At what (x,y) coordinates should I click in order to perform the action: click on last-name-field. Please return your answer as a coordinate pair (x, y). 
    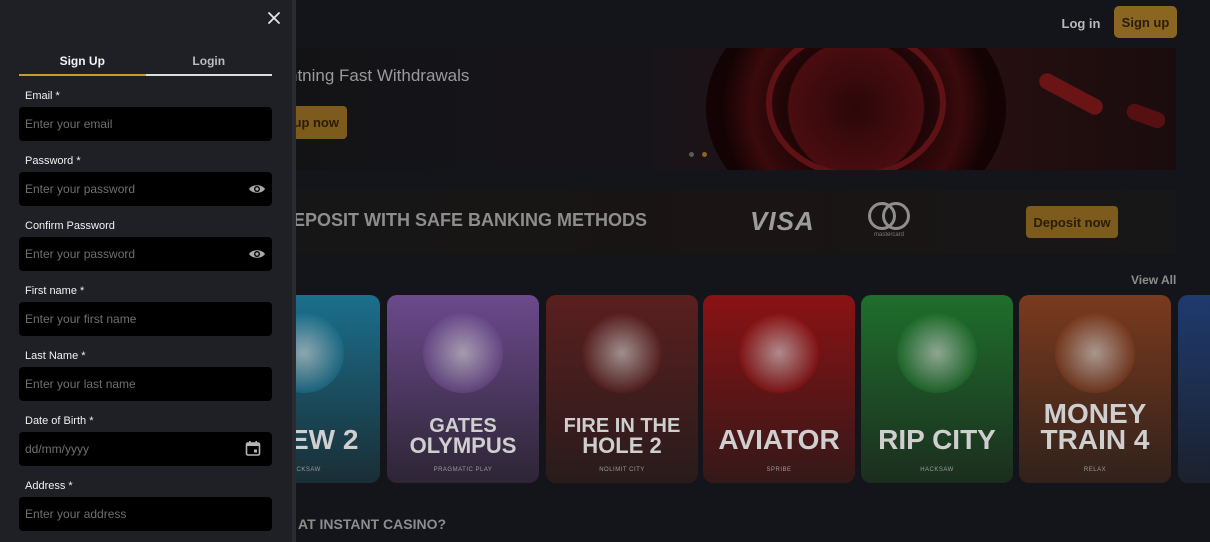
    Looking at the image, I should click on (145, 384).